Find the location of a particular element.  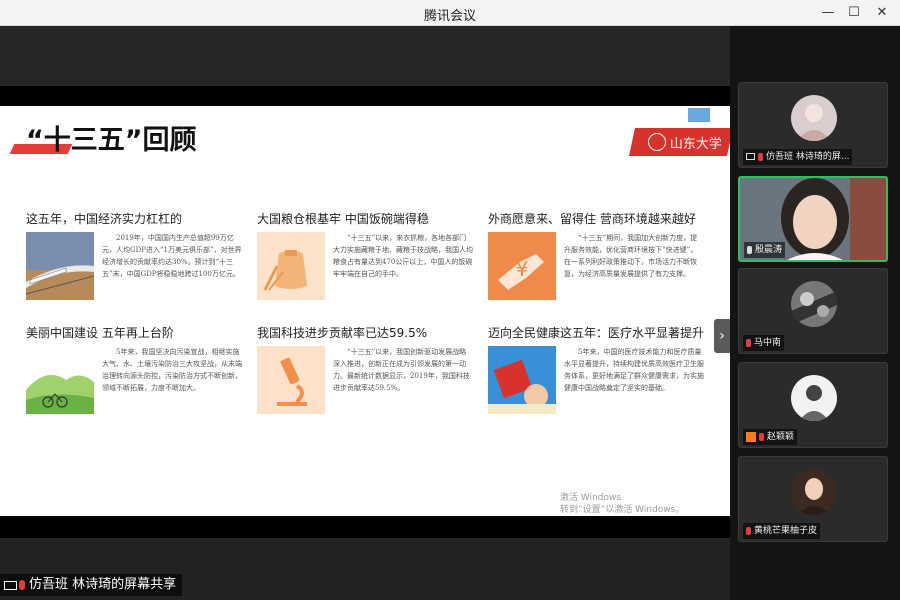

window-title: 腾讯会议 is located at coordinates (449, 16).